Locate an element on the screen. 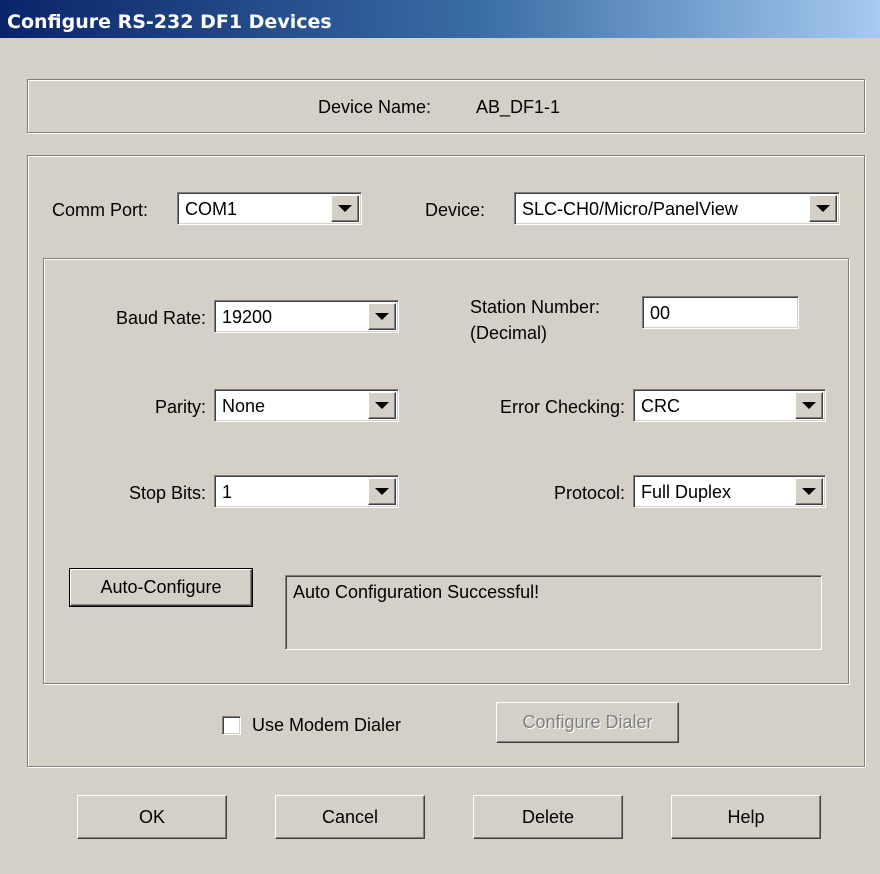  cancel-button-label: Cancel is located at coordinates (350, 816).